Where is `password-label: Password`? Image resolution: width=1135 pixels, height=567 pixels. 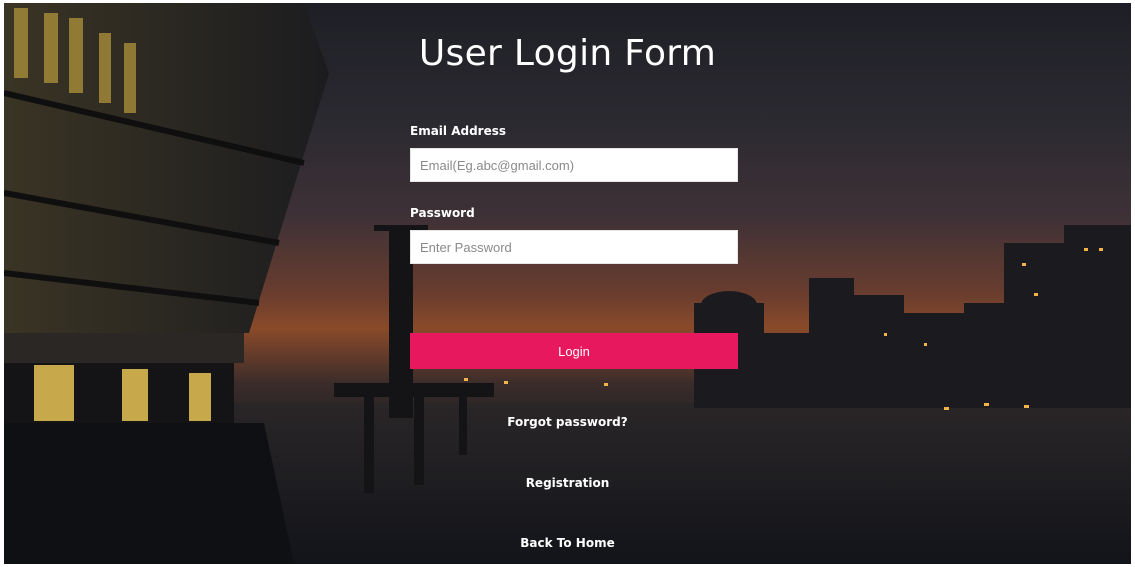 password-label: Password is located at coordinates (442, 213).